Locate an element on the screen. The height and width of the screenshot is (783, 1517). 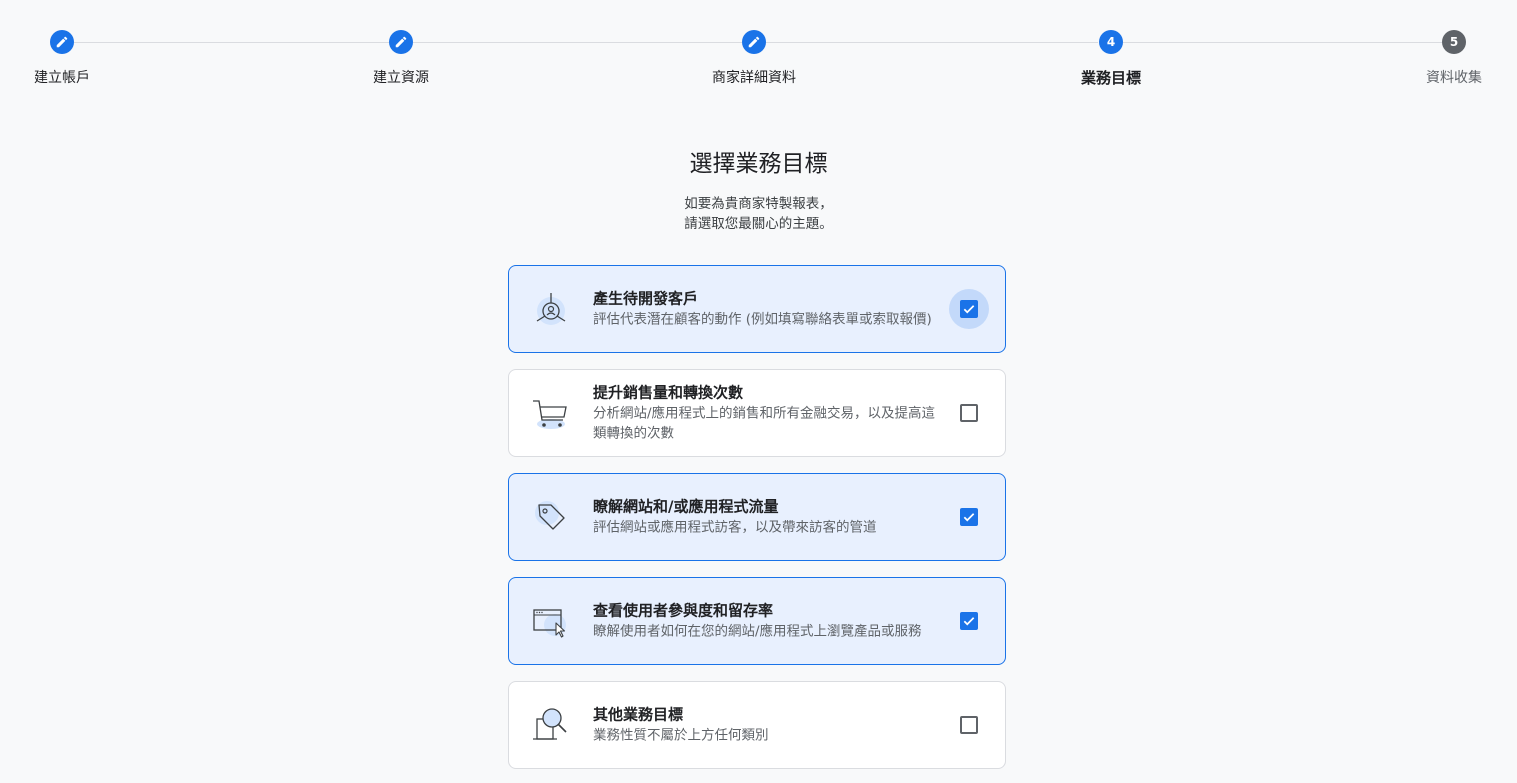
step-label: 商家詳細資料 is located at coordinates (754, 78).